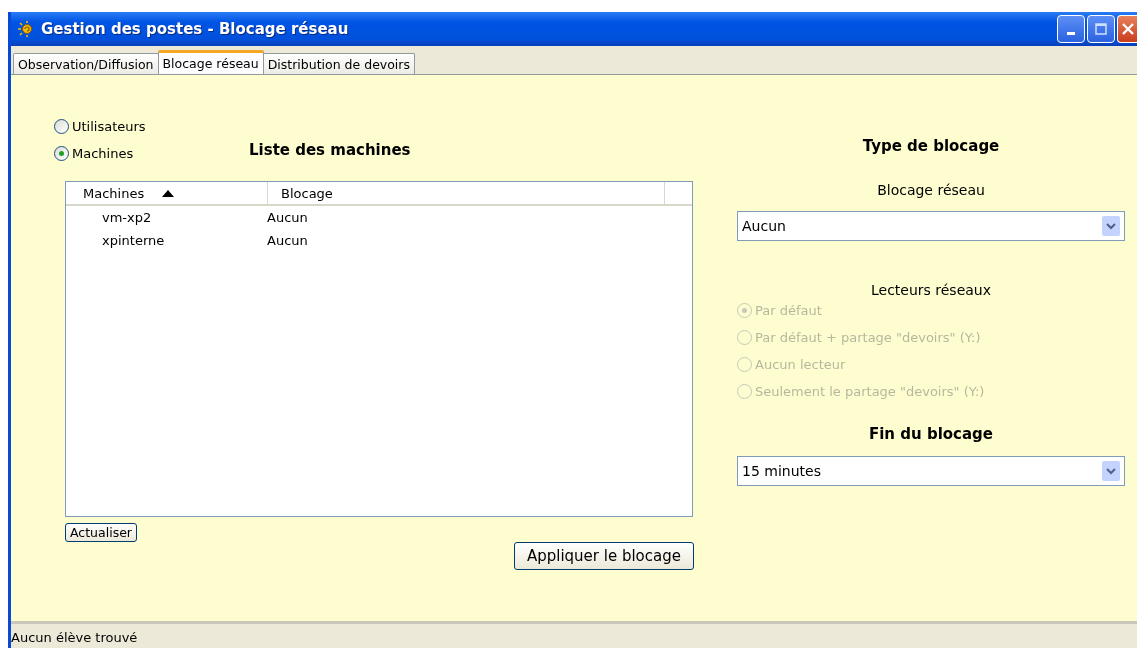 The width and height of the screenshot is (1137, 648). I want to click on apply-button: Appliquer le blocage, so click(603, 556).